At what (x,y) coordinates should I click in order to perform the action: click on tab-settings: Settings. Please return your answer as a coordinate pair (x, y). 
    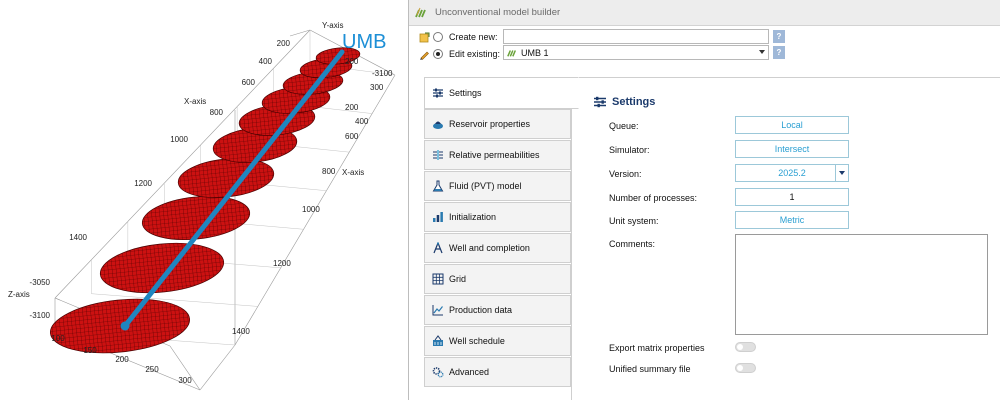
    Looking at the image, I should click on (501, 93).